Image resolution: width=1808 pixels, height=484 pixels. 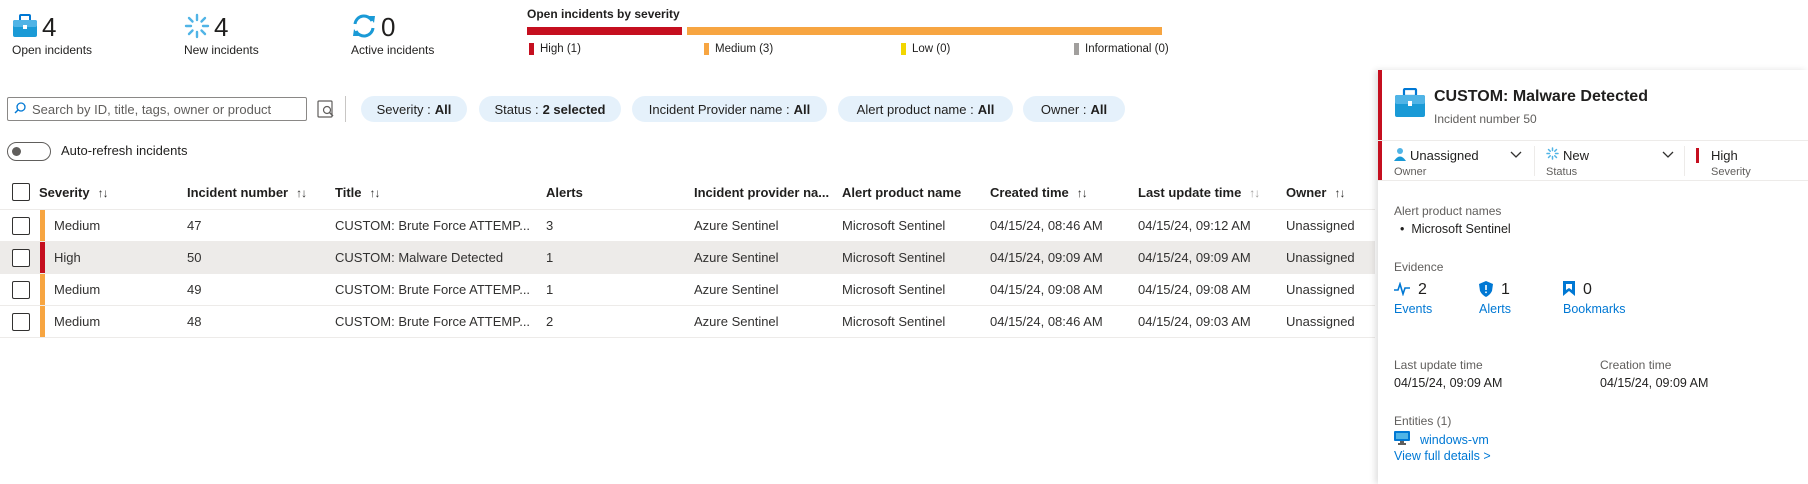 What do you see at coordinates (1194, 225) in the screenshot?
I see `cell-updated: 04/15/24, 09:12 AM` at bounding box center [1194, 225].